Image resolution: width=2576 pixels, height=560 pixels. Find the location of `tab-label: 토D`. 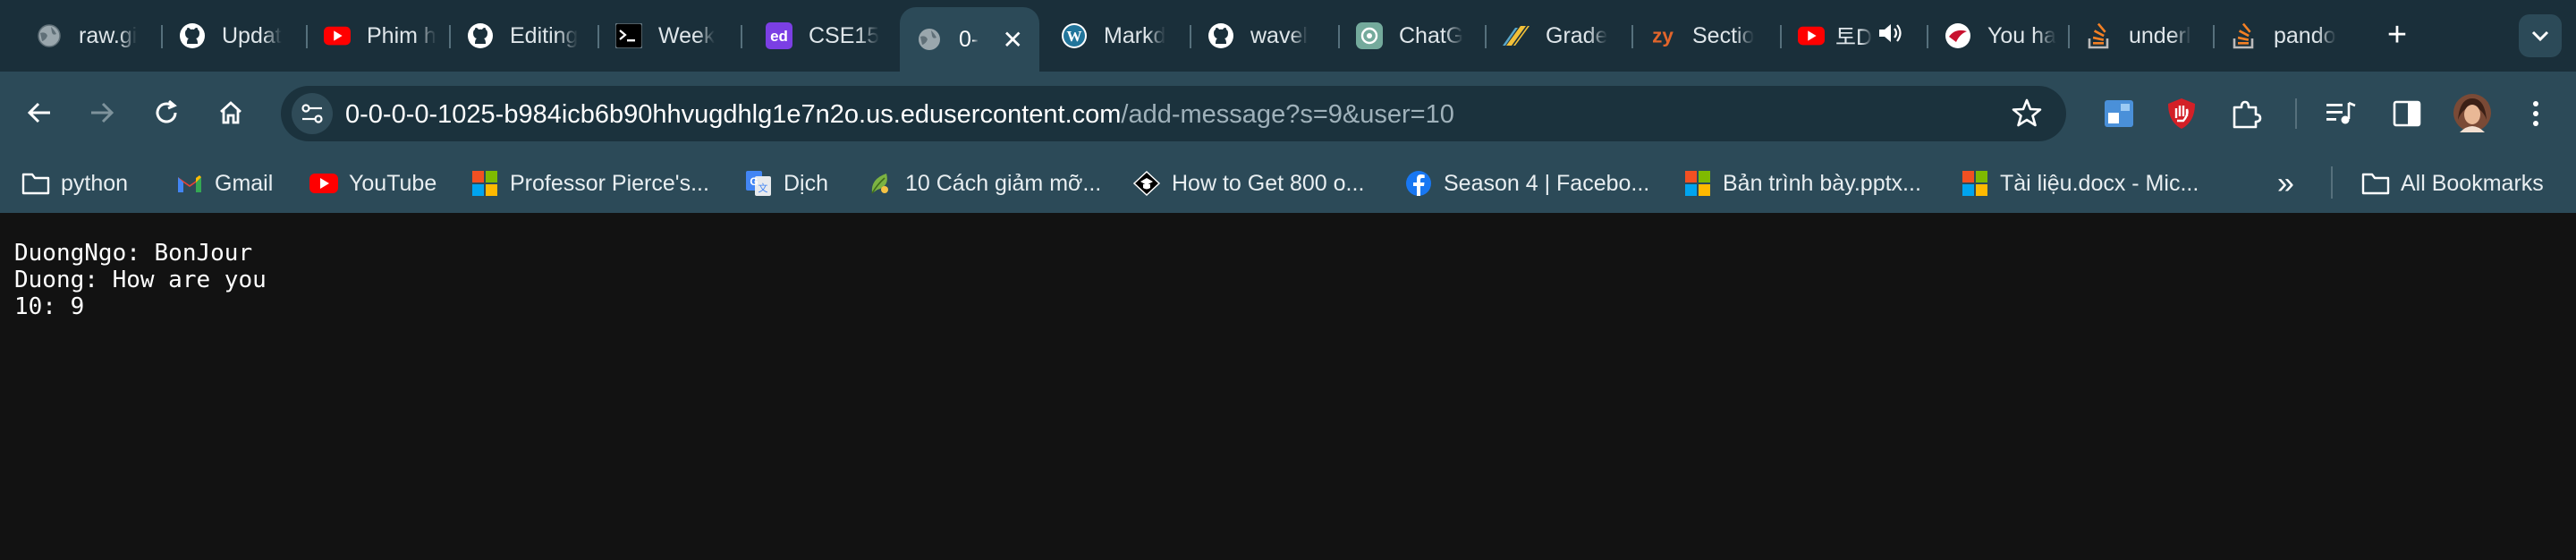

tab-label: 토D is located at coordinates (1854, 37).